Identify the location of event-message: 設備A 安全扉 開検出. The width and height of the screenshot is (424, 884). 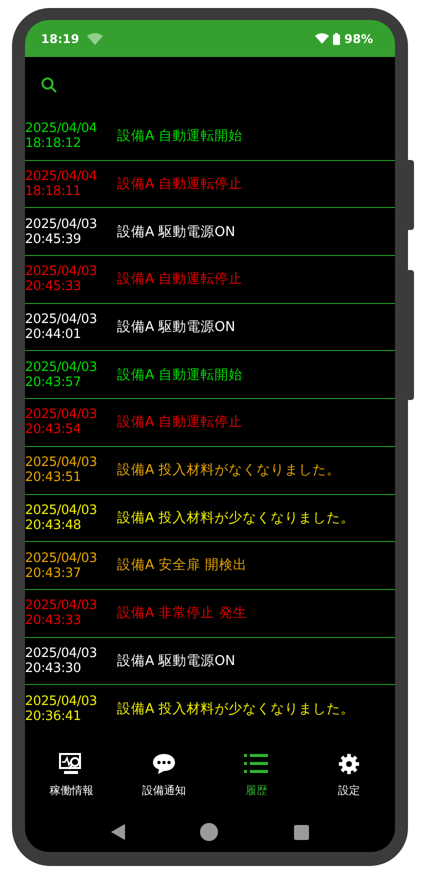
(182, 566).